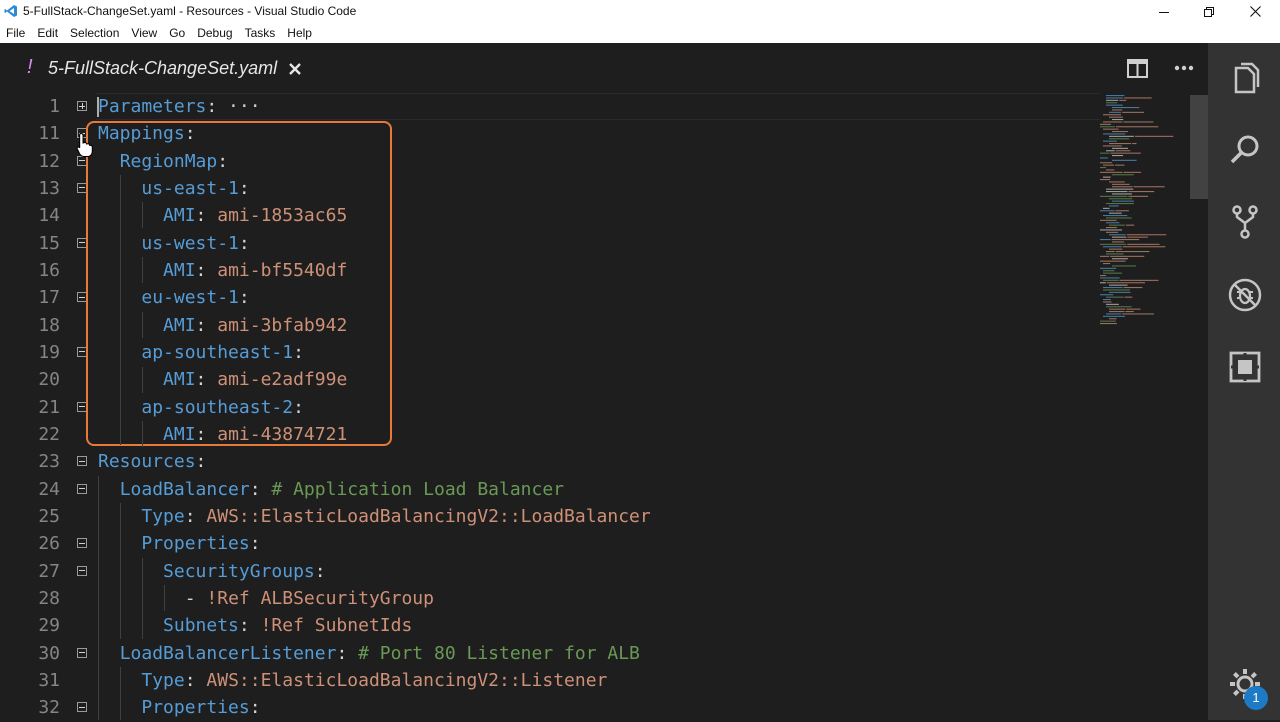 The image size is (1280, 722). Describe the element at coordinates (177, 33) in the screenshot. I see `menu-go: Go` at that location.